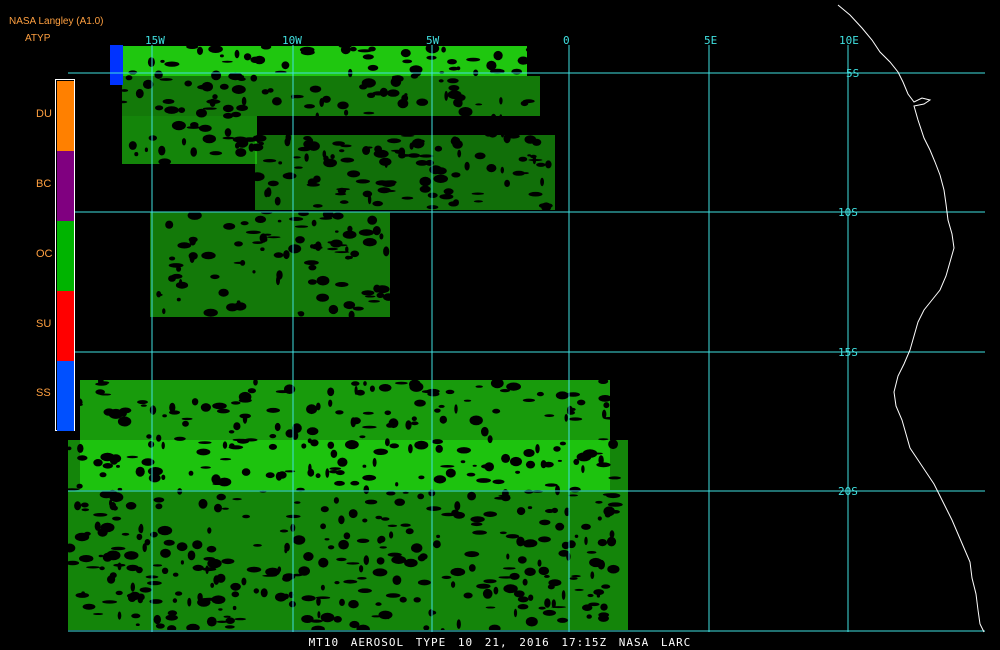  What do you see at coordinates (292, 40) in the screenshot?
I see `lon-label: 10W` at bounding box center [292, 40].